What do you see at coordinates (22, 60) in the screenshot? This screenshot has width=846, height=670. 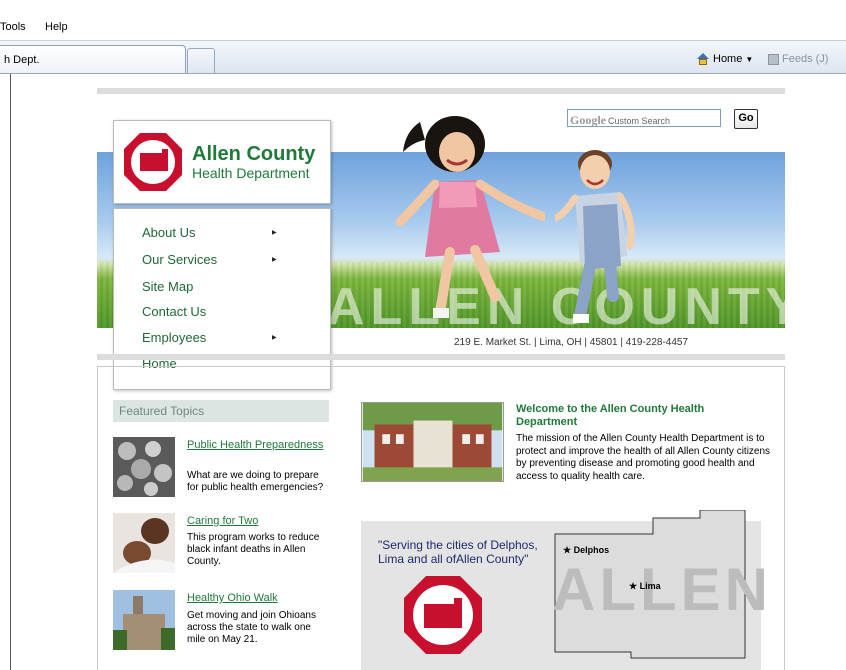 I see `tab-title: h Dept.` at bounding box center [22, 60].